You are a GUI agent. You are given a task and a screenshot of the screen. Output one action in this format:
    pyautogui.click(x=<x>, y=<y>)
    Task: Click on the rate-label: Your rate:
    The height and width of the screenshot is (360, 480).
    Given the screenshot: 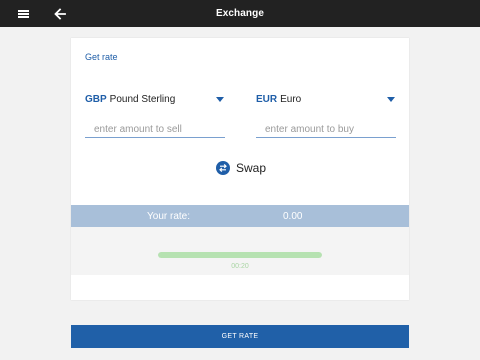 What is the action you would take?
    pyautogui.click(x=168, y=216)
    